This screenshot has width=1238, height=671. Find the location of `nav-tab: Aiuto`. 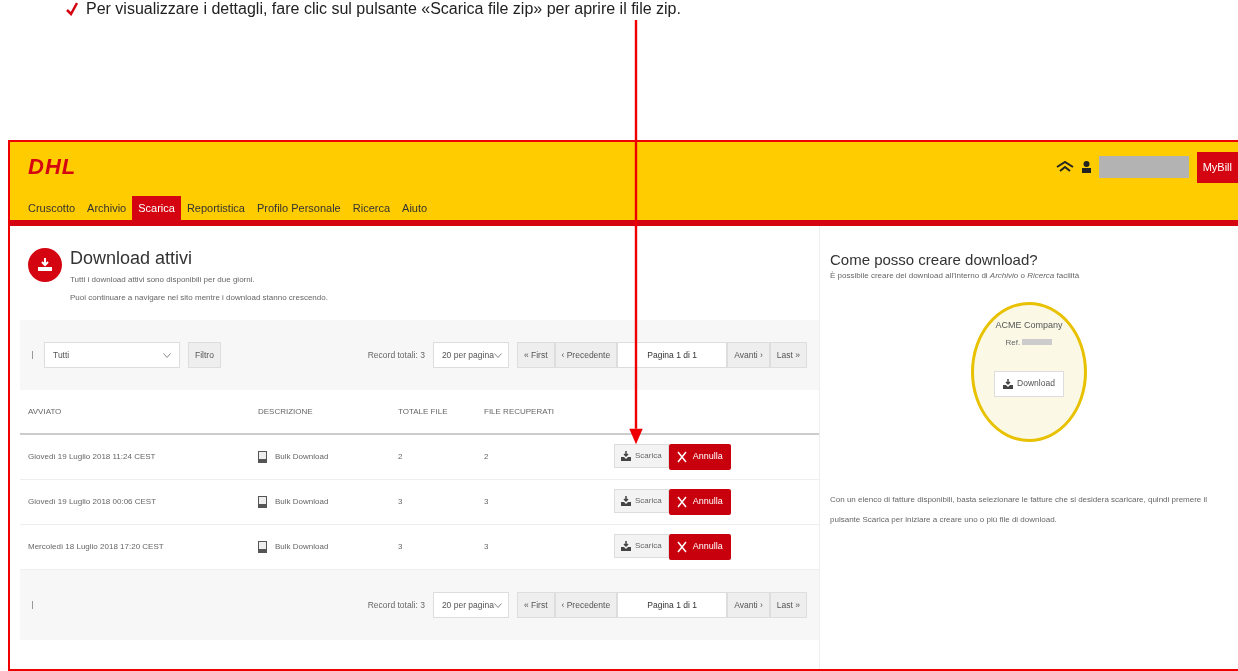

nav-tab: Aiuto is located at coordinates (415, 207).